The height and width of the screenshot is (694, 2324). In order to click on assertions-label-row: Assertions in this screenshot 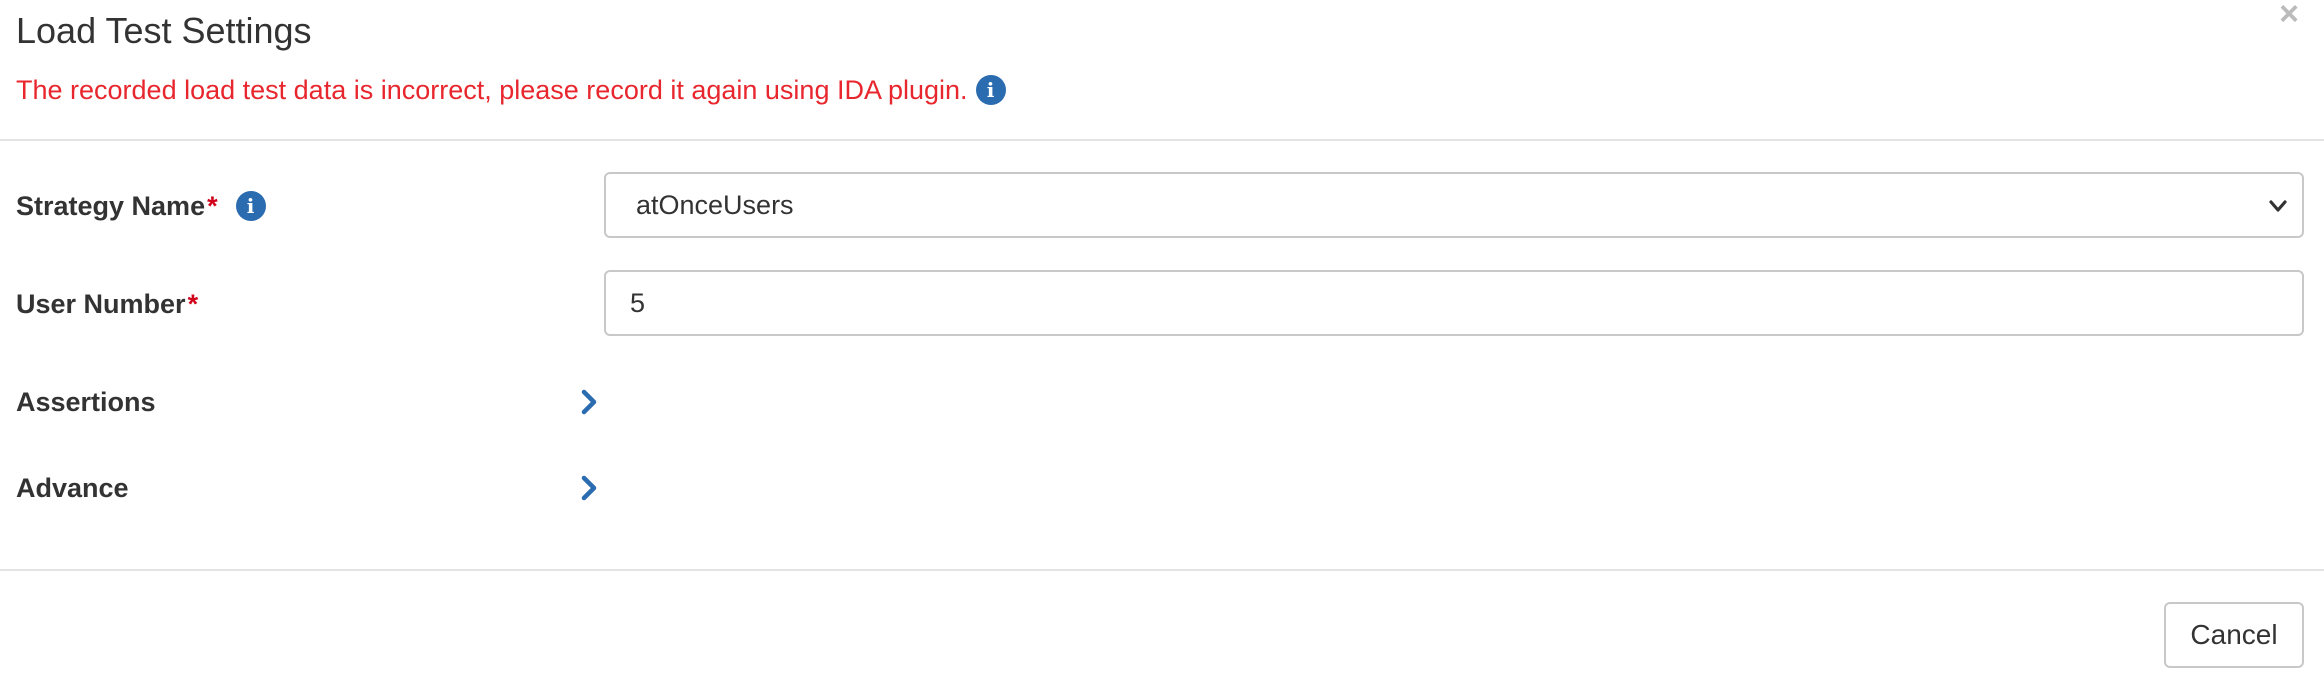, I will do `click(86, 402)`.